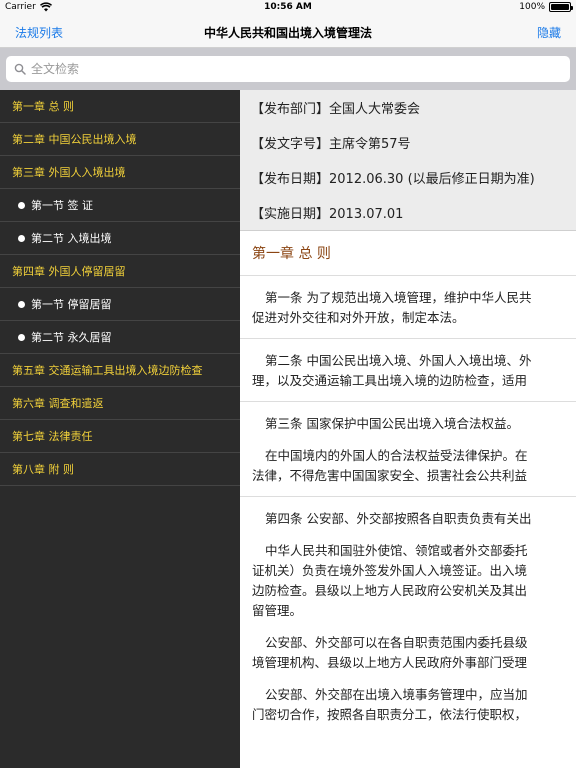 The width and height of the screenshot is (576, 768). Describe the element at coordinates (408, 253) in the screenshot. I see `chapter-heading: 第一章 总 则` at that location.